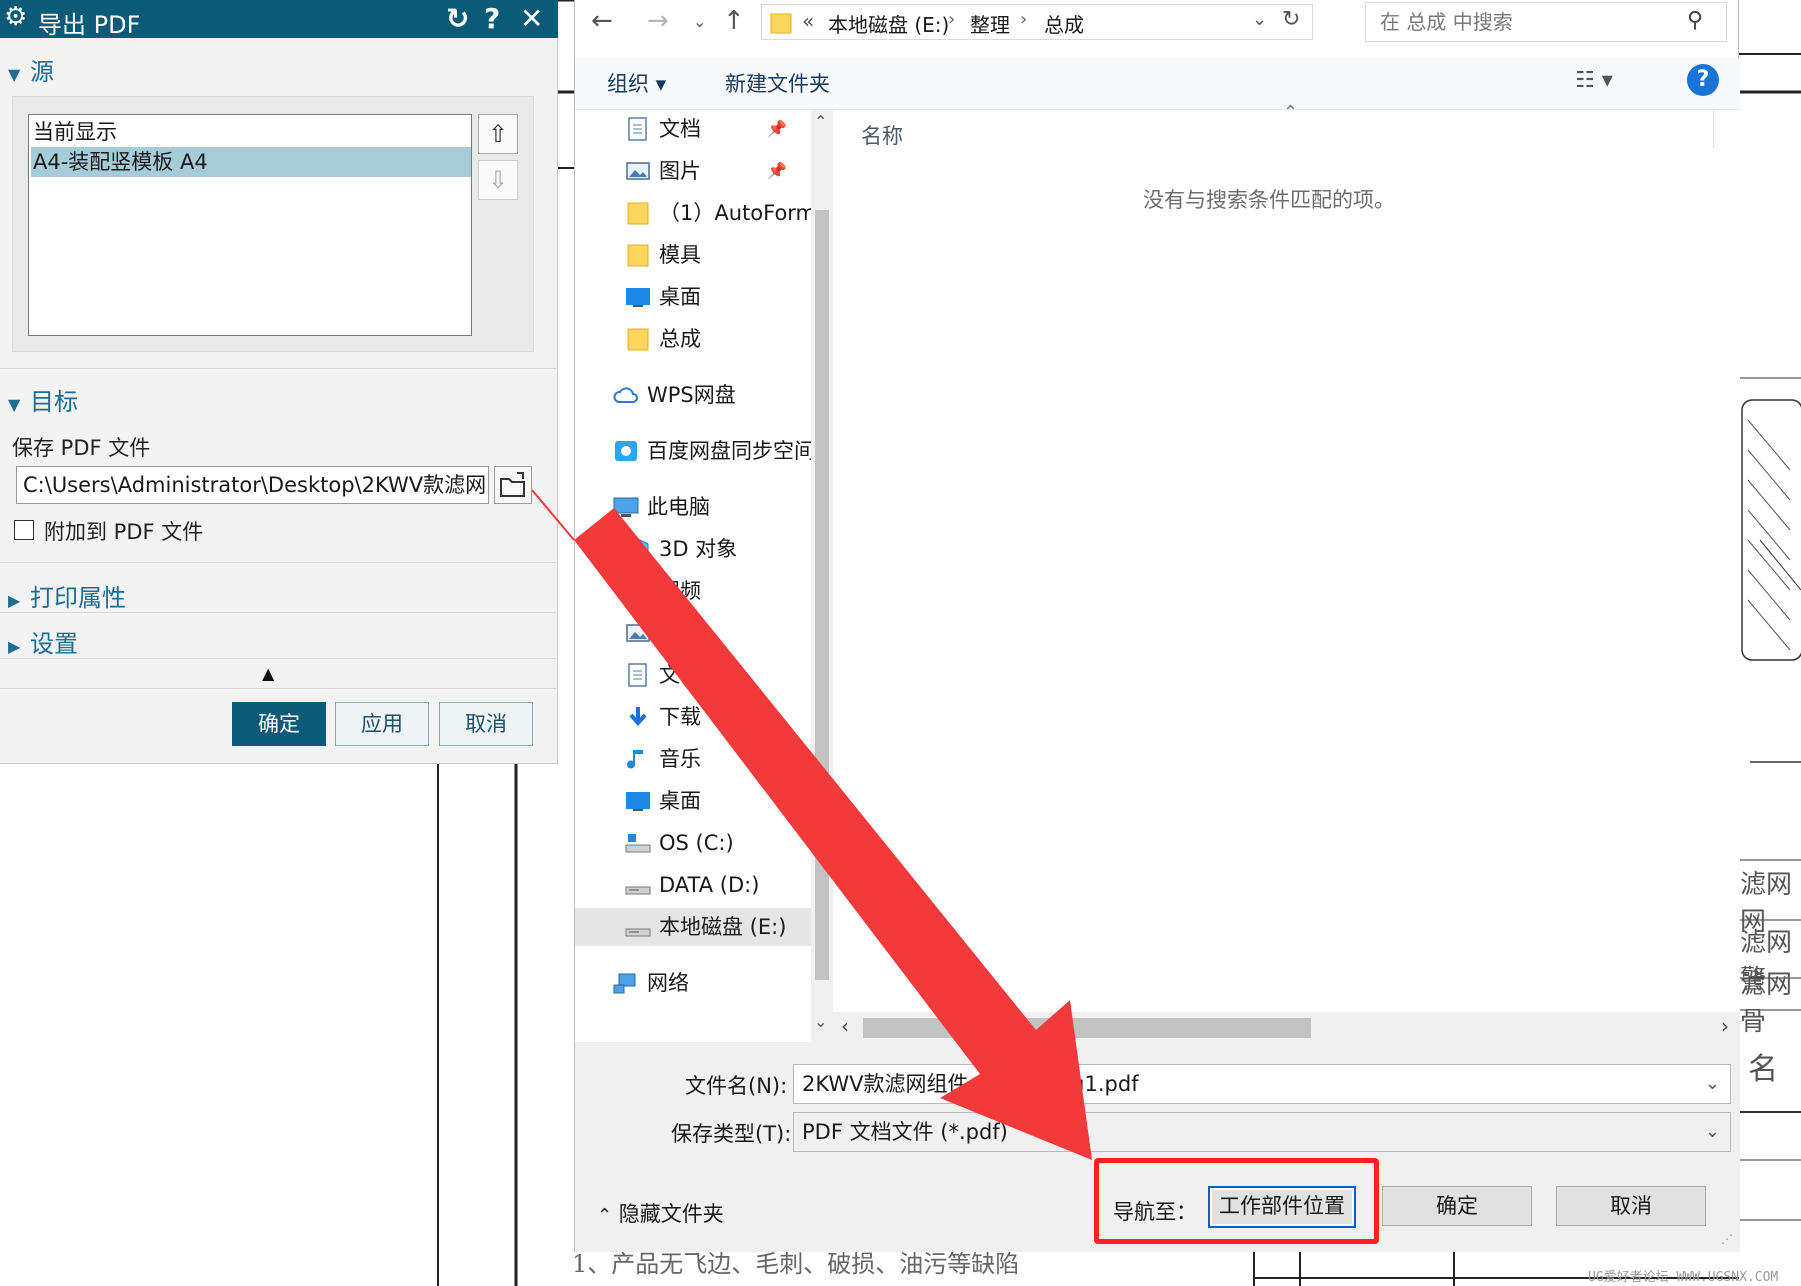 The height and width of the screenshot is (1286, 1801). Describe the element at coordinates (1683, 1277) in the screenshot. I see `watermark: UG爱好者论坛 WWW.UGSNX.COM` at that location.